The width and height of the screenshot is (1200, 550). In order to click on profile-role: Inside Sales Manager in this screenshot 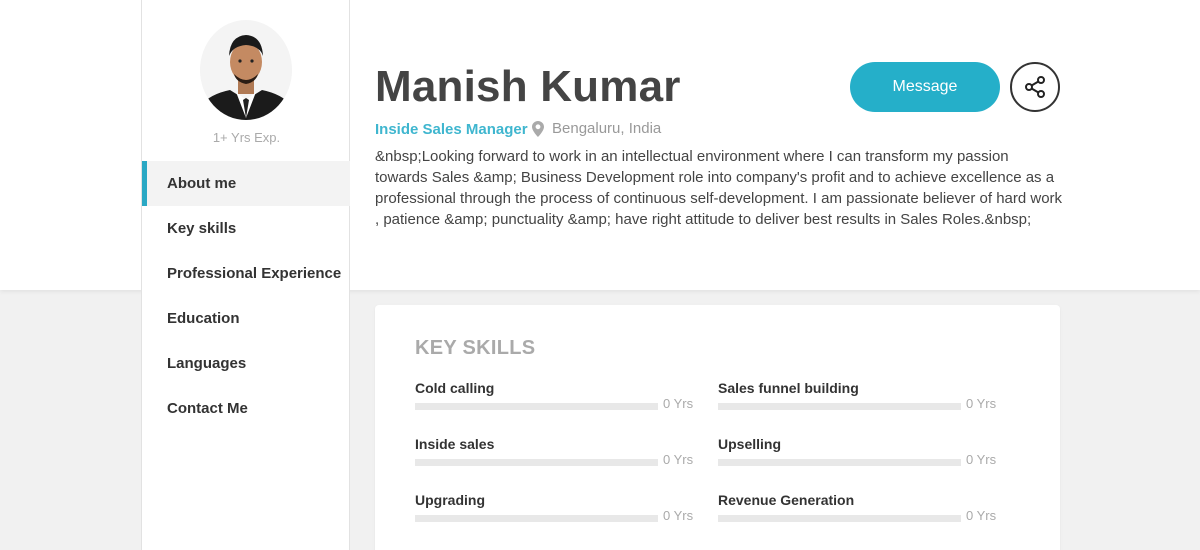, I will do `click(451, 129)`.